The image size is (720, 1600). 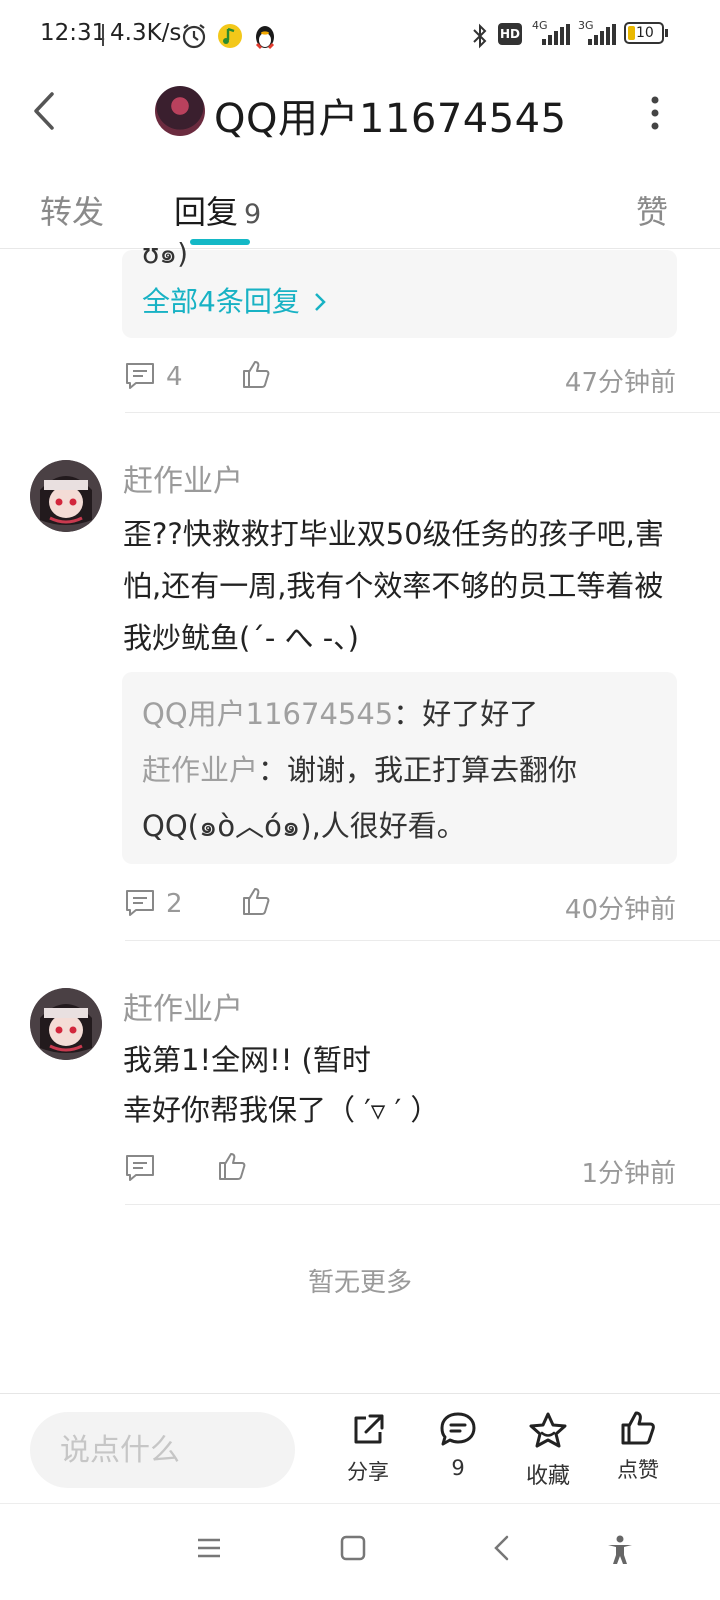 I want to click on all-replies-link: 全部4条回复, so click(x=234, y=300).